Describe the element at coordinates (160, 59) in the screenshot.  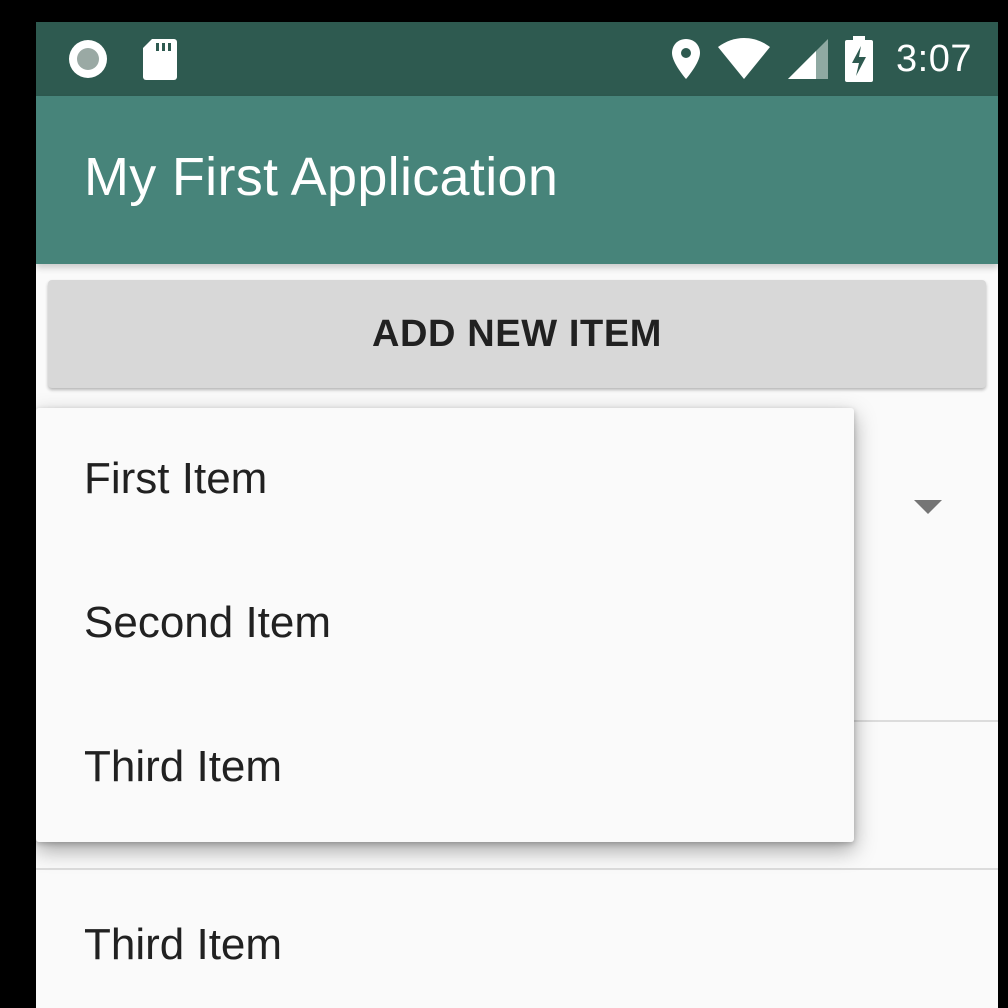
I see `sd-card-icon` at that location.